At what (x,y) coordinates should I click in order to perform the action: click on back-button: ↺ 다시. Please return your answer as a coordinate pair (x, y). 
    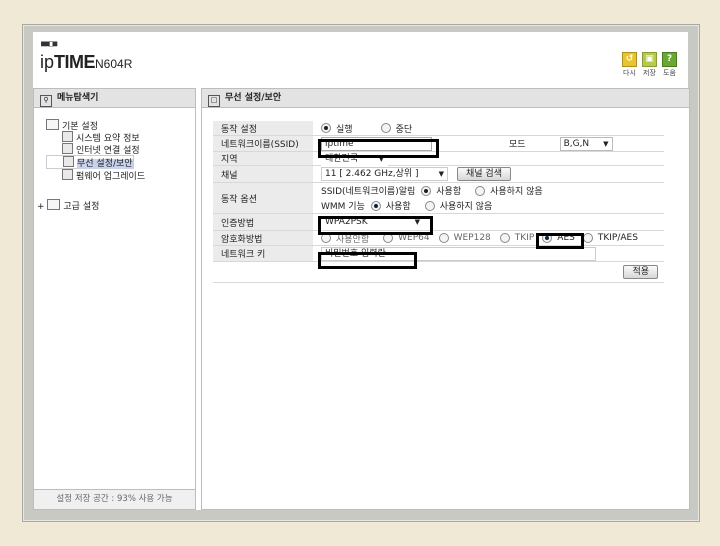
    Looking at the image, I should click on (629, 65).